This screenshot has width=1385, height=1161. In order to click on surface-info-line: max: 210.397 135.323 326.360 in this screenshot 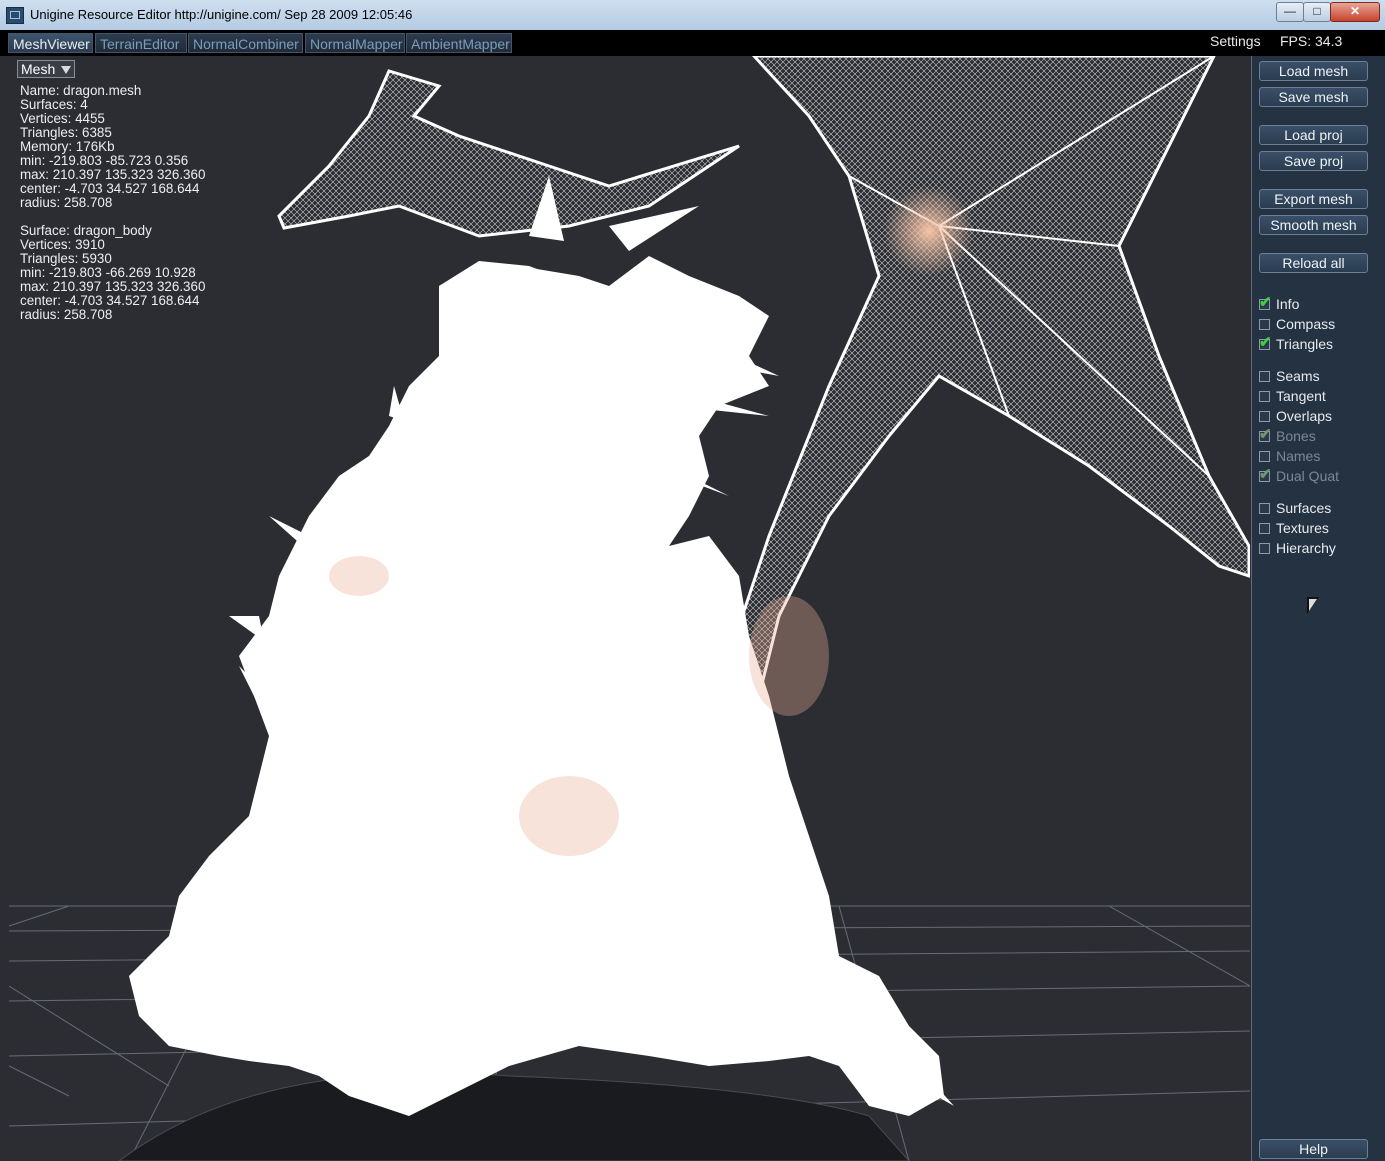, I will do `click(113, 286)`.